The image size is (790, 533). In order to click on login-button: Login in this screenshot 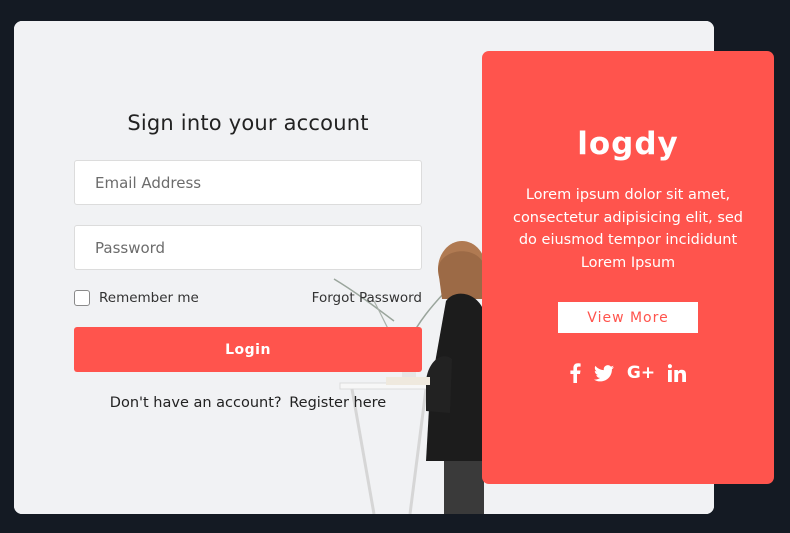, I will do `click(248, 349)`.